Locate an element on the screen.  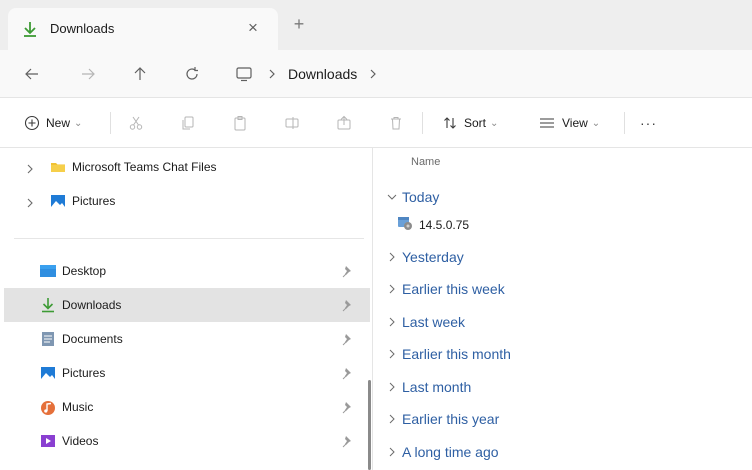
group-label: Earlier this month is located at coordinates (456, 354).